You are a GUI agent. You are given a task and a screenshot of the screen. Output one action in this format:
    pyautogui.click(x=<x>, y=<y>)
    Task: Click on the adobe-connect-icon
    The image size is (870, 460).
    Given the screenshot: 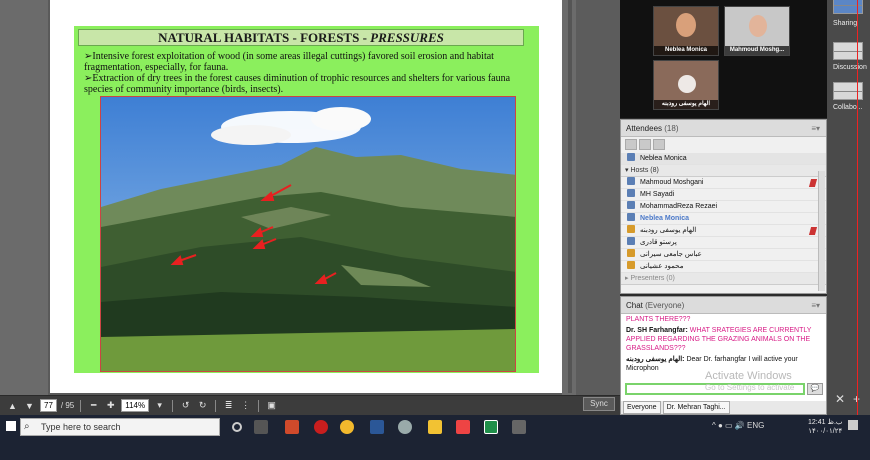 What is the action you would take?
    pyautogui.click(x=463, y=427)
    